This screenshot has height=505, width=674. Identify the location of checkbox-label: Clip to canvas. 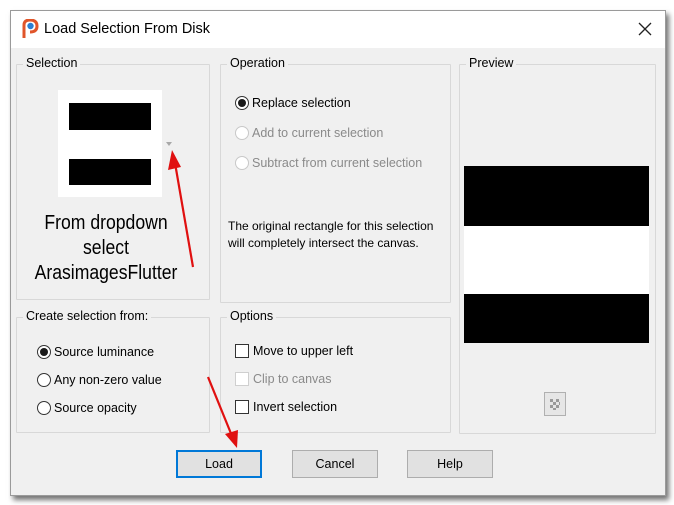
(292, 379).